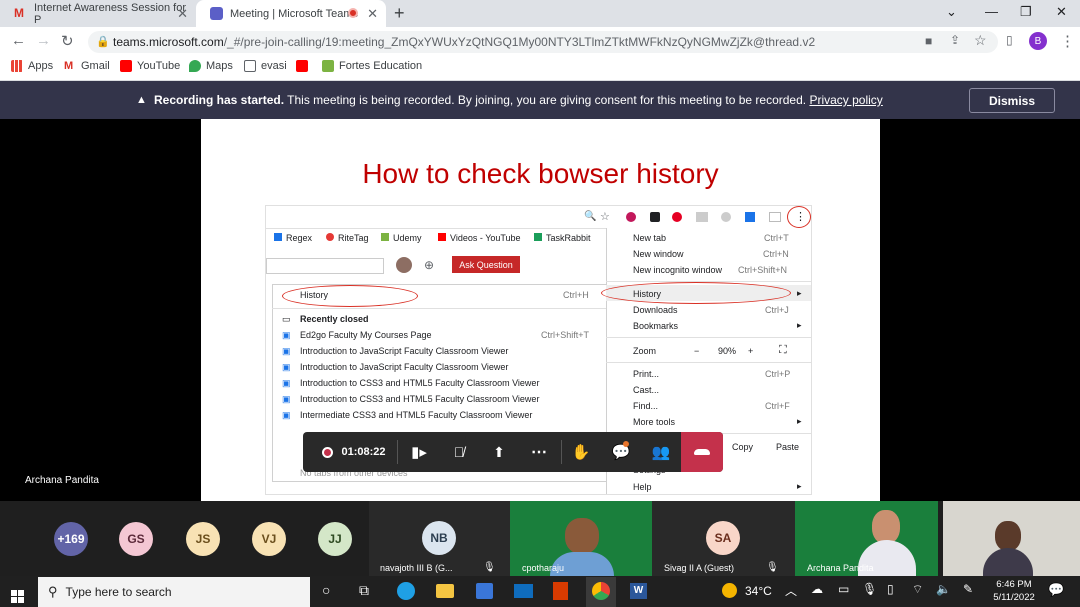 This screenshot has height=607, width=1080. Describe the element at coordinates (890, 589) in the screenshot. I see `battery-icon: ▯` at that location.